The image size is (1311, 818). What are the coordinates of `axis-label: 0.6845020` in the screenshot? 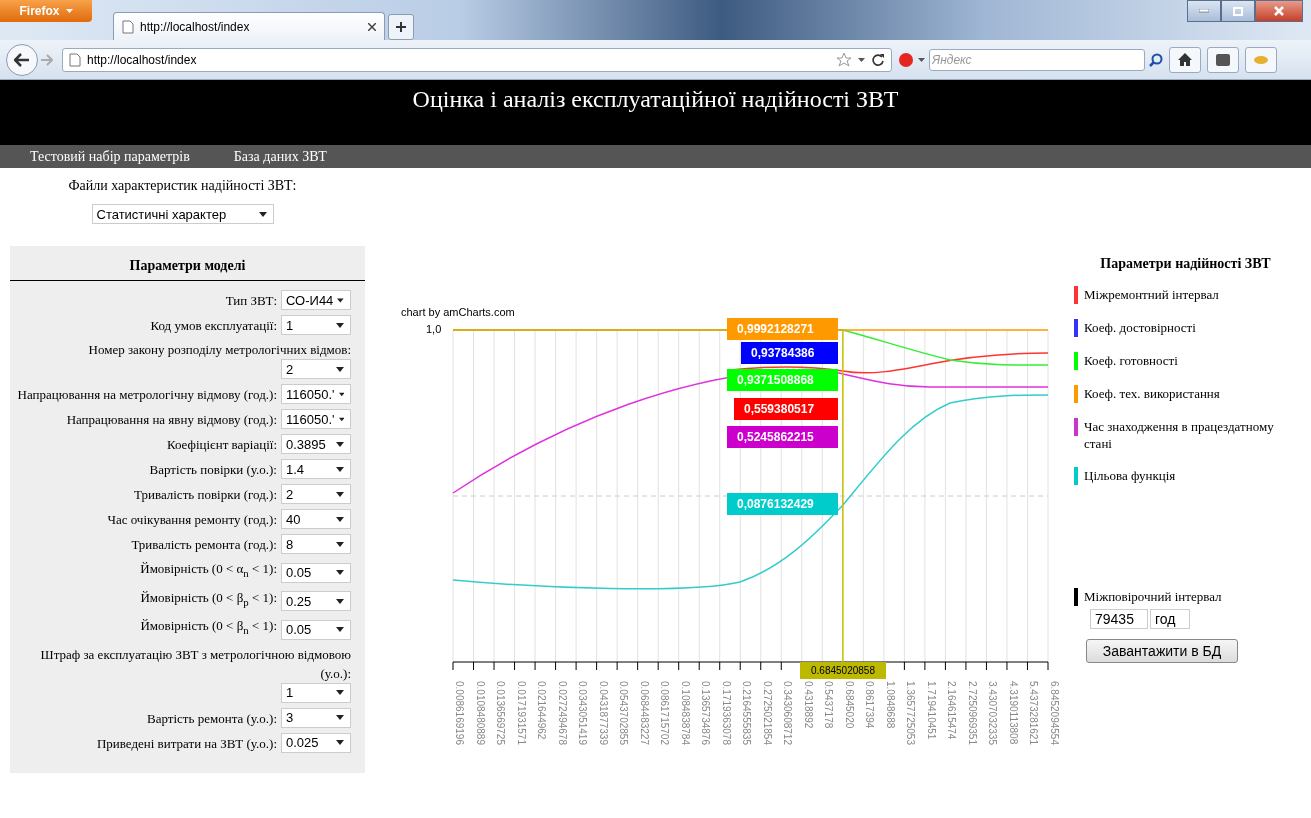 It's located at (849, 705).